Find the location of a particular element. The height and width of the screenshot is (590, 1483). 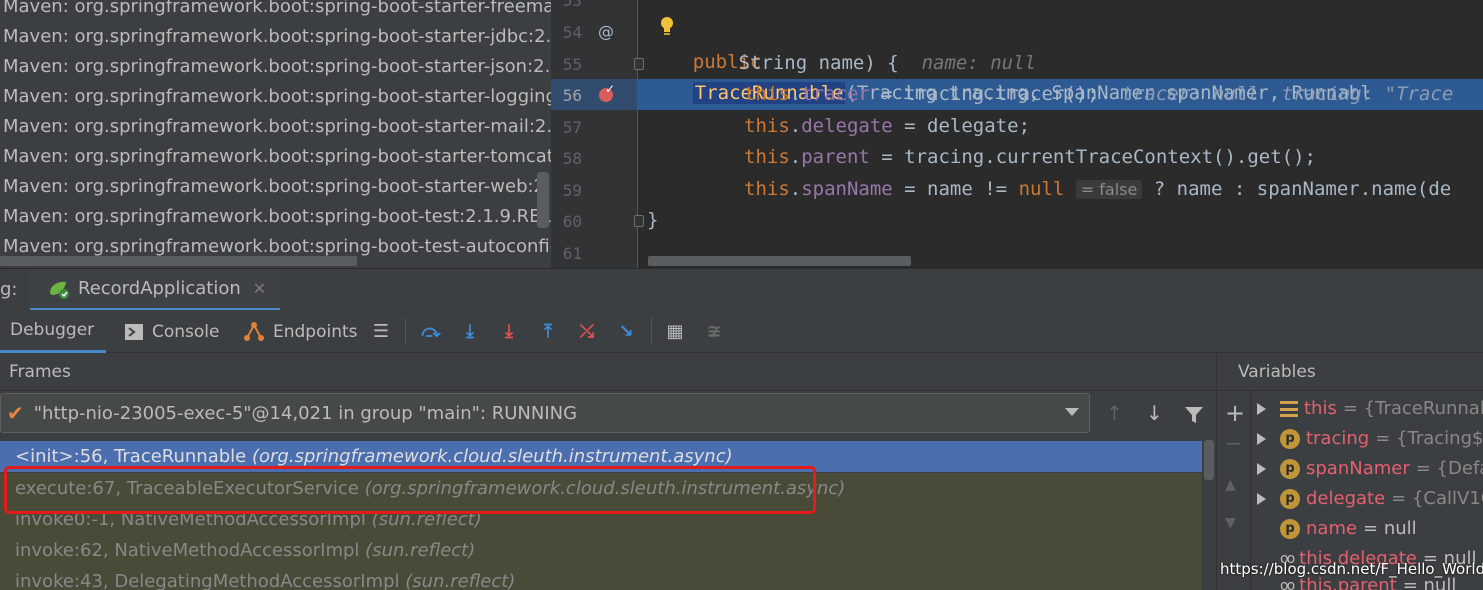

step-into-icon: ⤓ is located at coordinates (470, 331).